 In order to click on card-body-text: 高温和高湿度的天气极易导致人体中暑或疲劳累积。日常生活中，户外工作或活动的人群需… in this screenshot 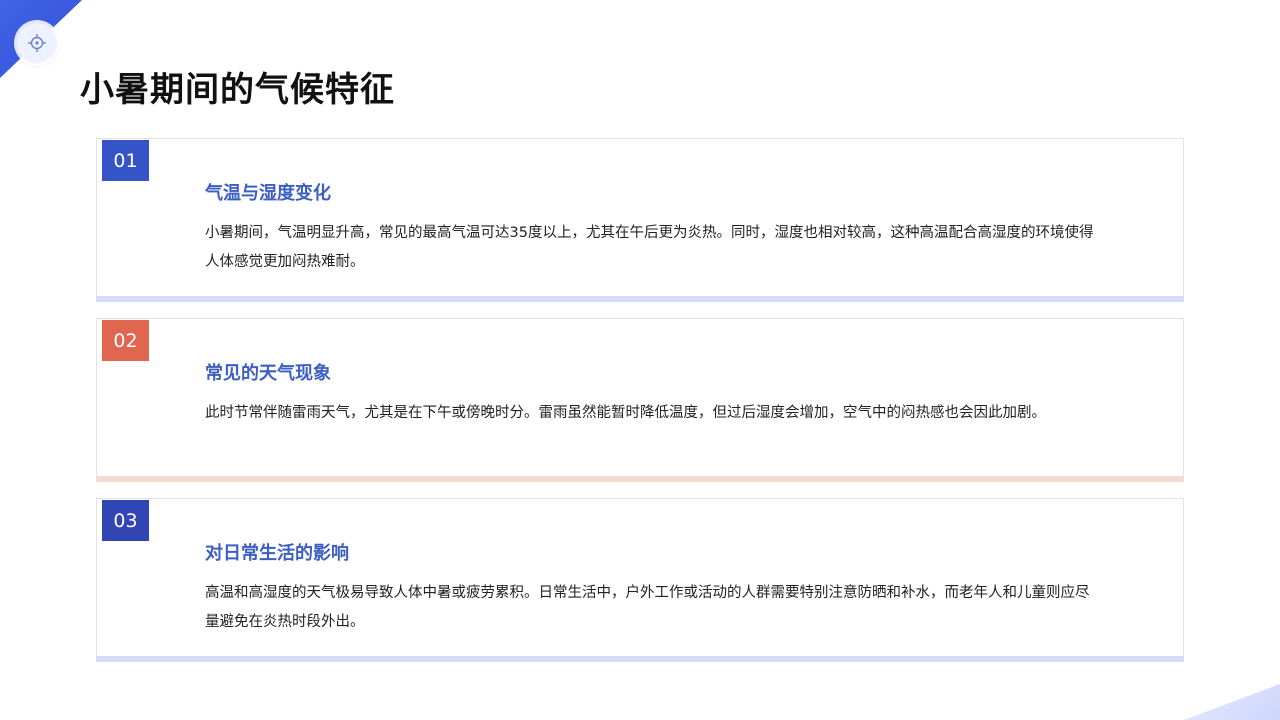, I will do `click(647, 607)`.